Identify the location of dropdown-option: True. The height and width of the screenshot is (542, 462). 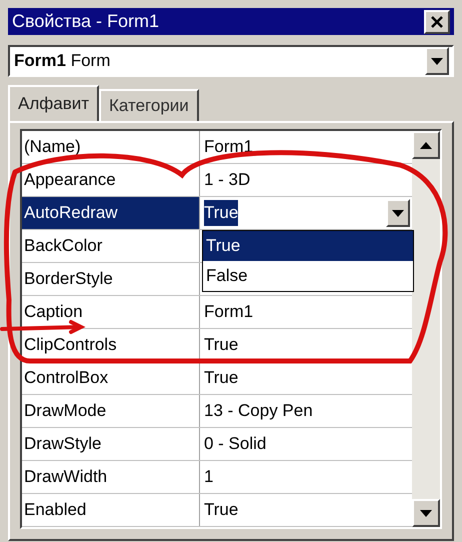
(308, 246).